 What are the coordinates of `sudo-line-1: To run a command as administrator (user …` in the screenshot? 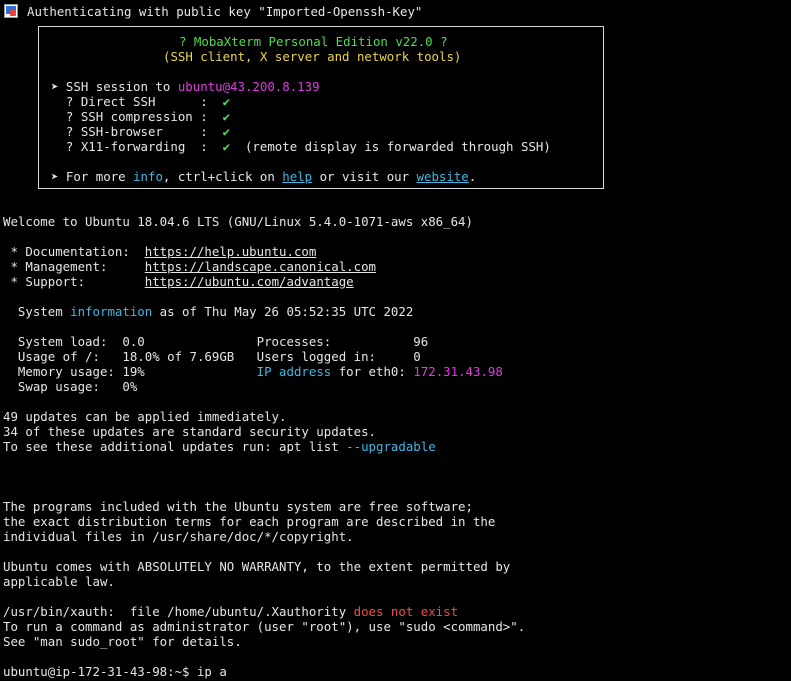 It's located at (264, 626).